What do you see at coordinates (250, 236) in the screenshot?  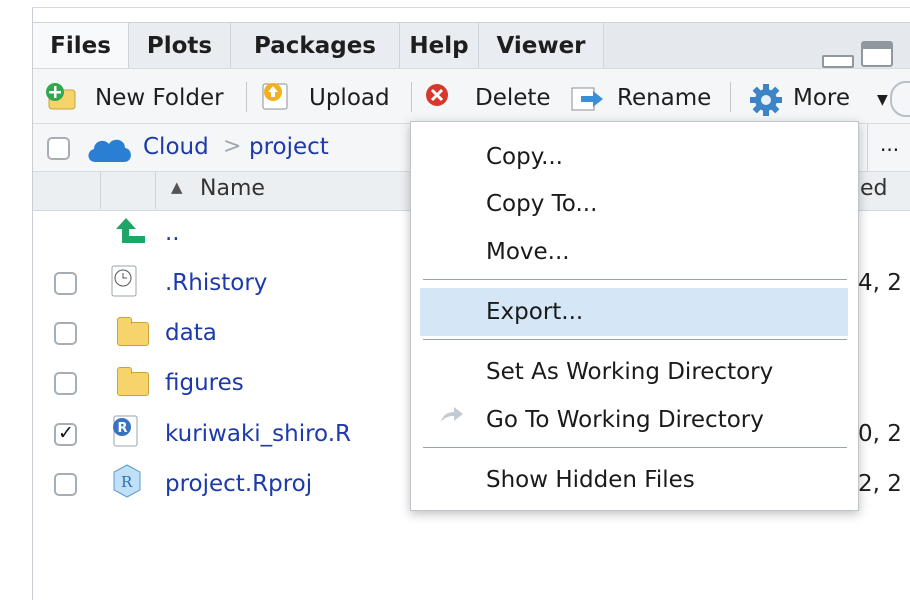 I see `parent-directory-row: ..` at bounding box center [250, 236].